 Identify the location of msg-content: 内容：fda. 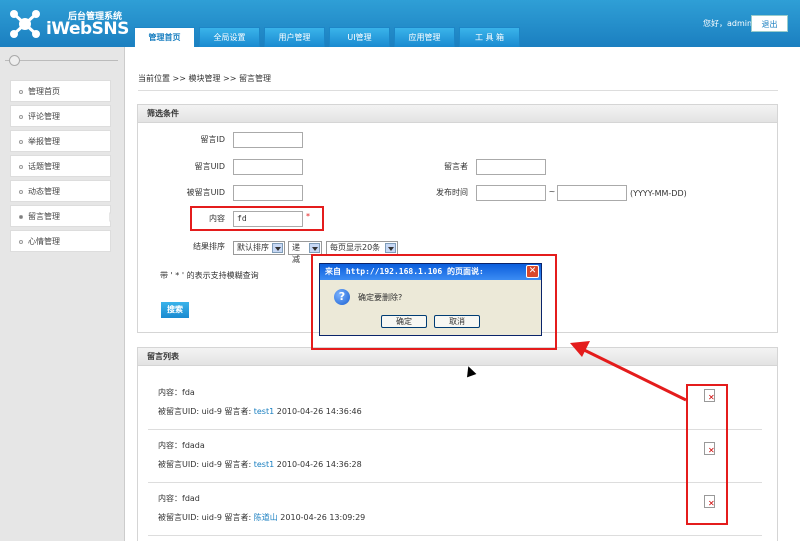
(176, 392).